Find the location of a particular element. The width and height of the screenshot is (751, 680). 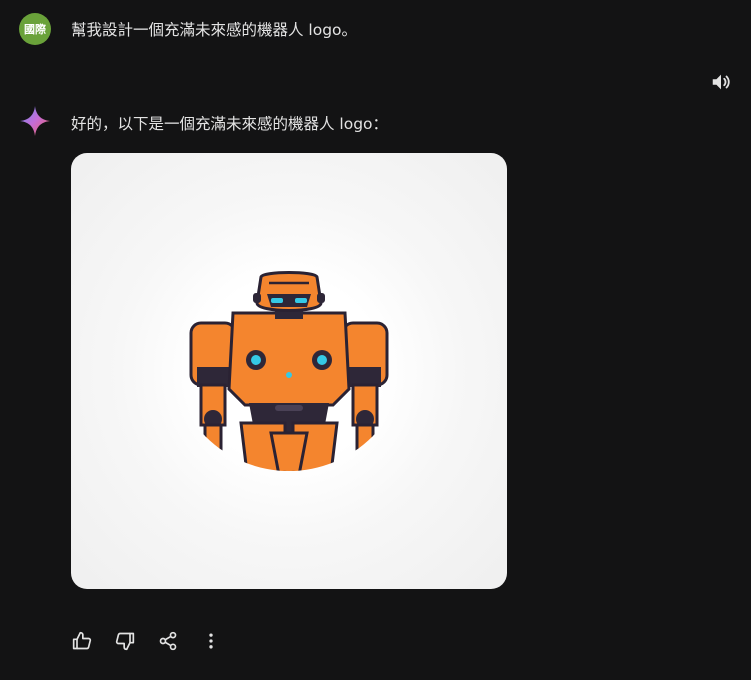

share-icon is located at coordinates (168, 641).